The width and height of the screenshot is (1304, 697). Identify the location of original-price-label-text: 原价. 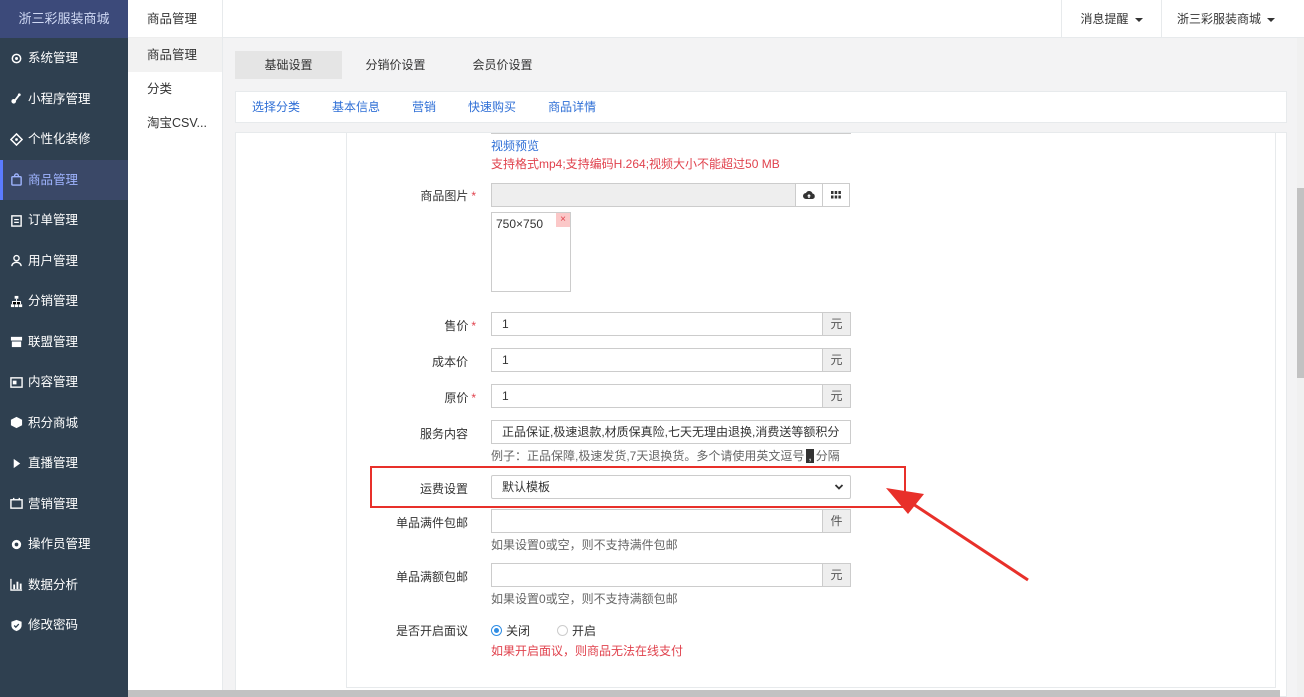
(456, 398).